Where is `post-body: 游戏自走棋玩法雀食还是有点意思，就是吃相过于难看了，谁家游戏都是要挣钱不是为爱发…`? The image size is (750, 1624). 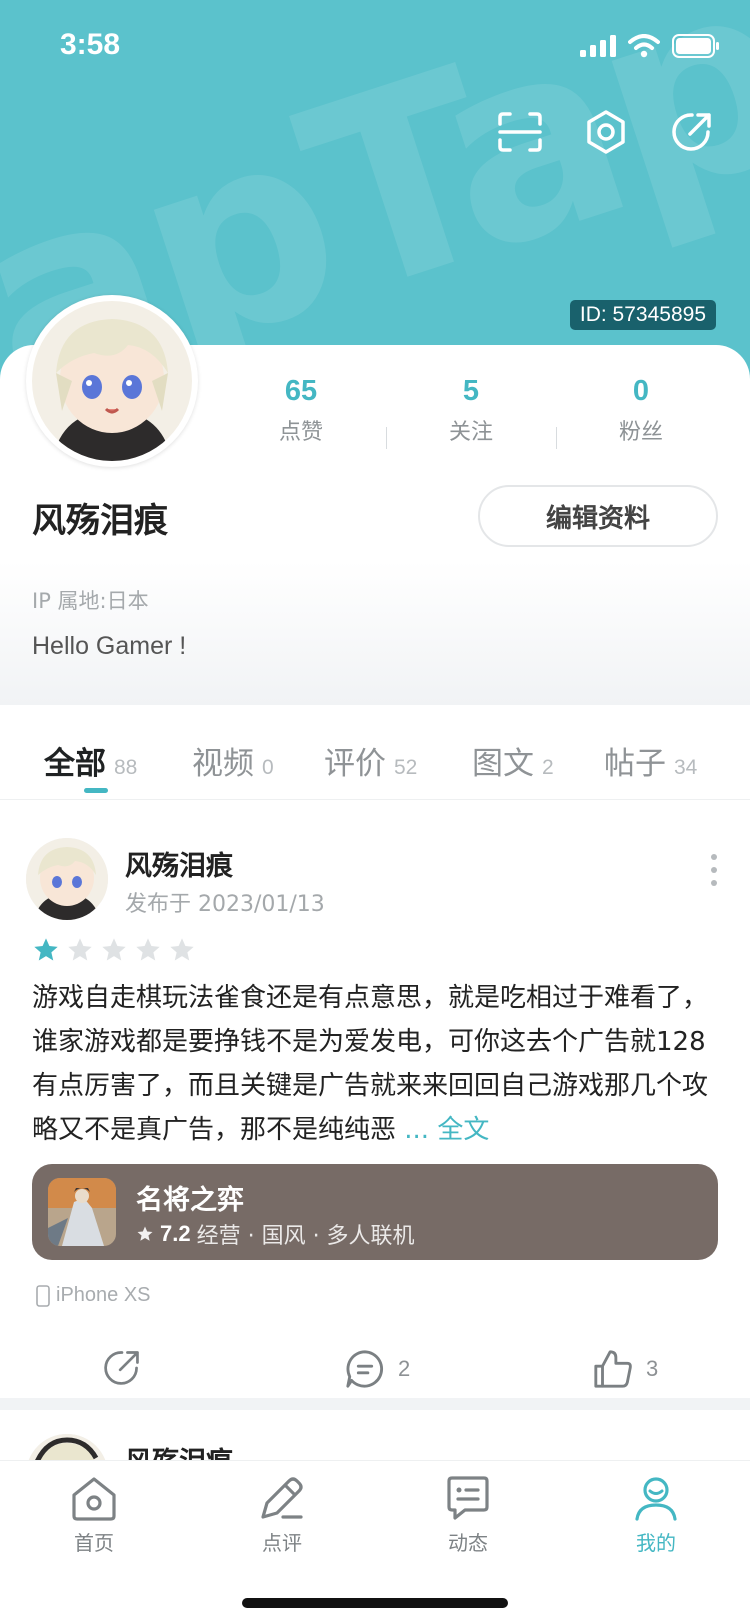
post-body: 游戏自走棋玩法雀食还是有点意思，就是吃相过于难看了，谁家游戏都是要挣钱不是为爱发… is located at coordinates (370, 1064).